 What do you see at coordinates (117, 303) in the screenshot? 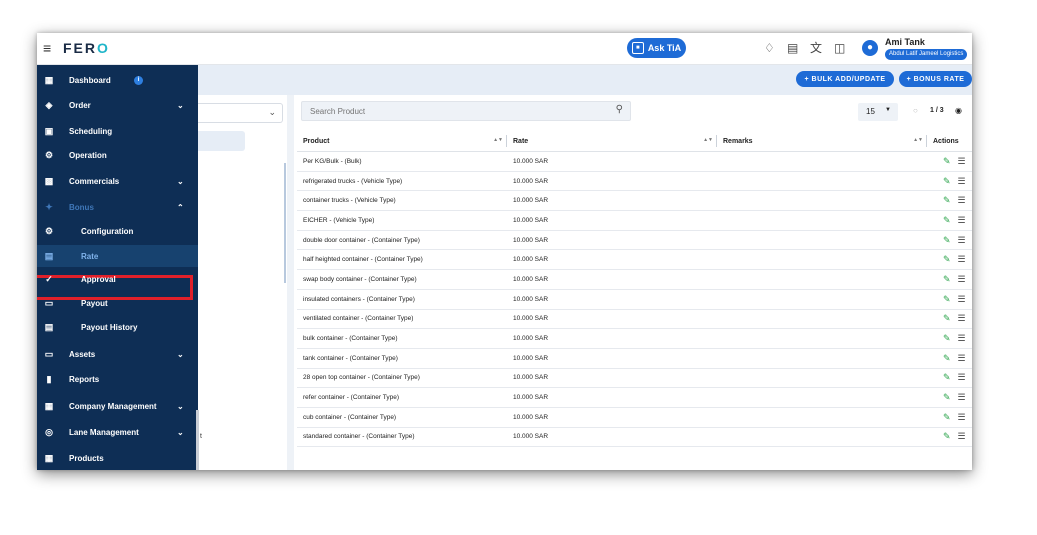
I see `sidebar-item-payout: ▭ Payout` at bounding box center [117, 303].